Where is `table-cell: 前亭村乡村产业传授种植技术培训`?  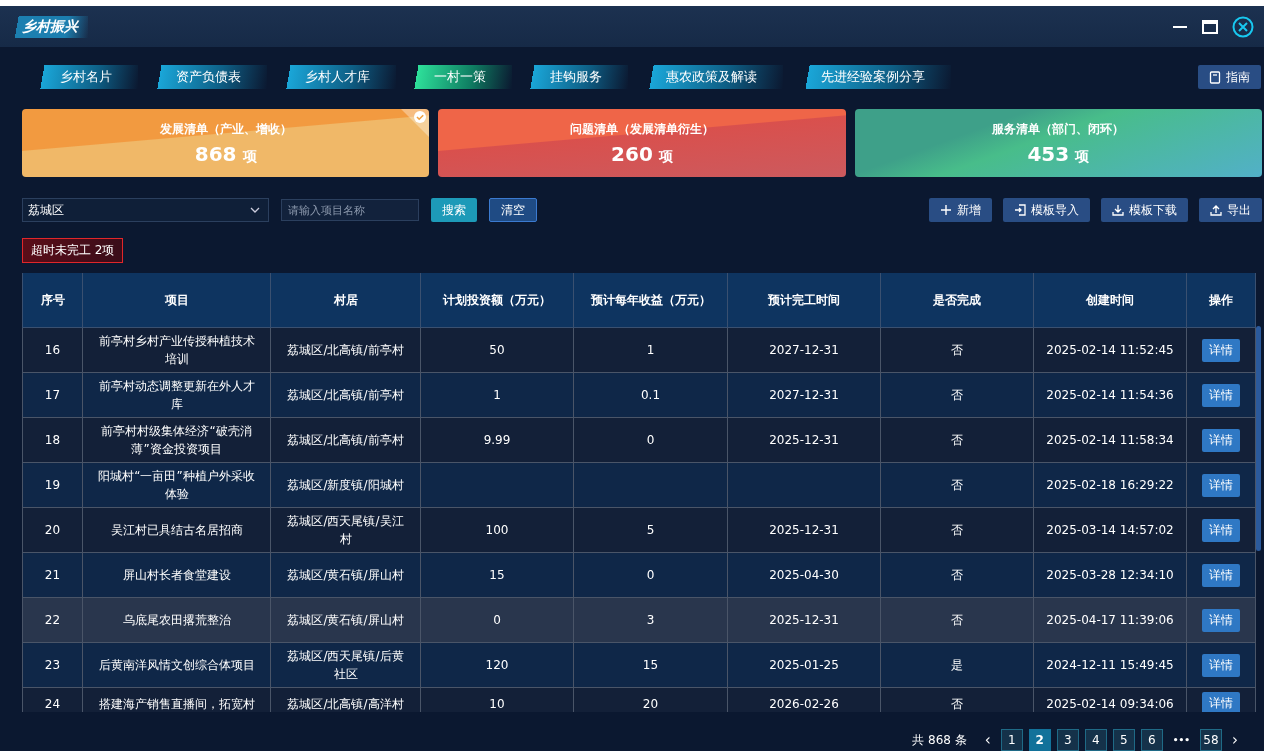 table-cell: 前亭村乡村产业传授种植技术培训 is located at coordinates (176, 350).